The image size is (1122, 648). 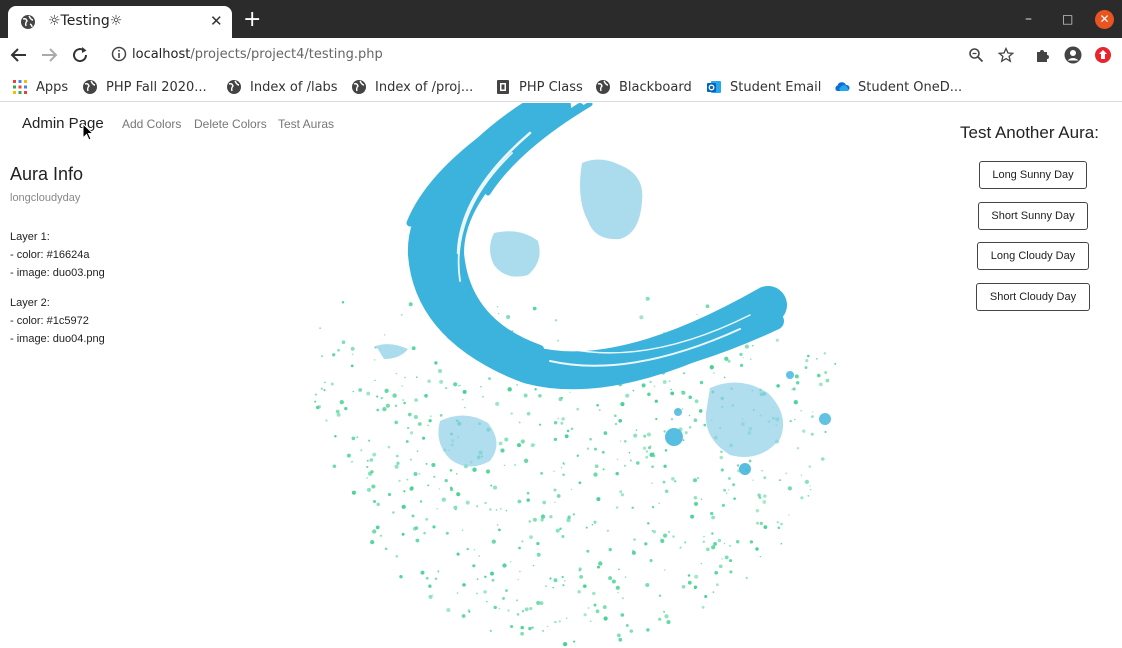 What do you see at coordinates (1006, 55) in the screenshot?
I see `bookmark-star-icon` at bounding box center [1006, 55].